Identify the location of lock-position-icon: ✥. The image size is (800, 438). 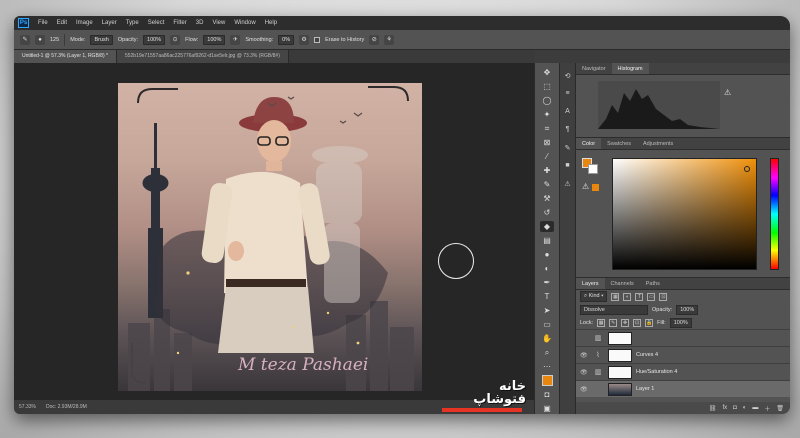
(625, 322).